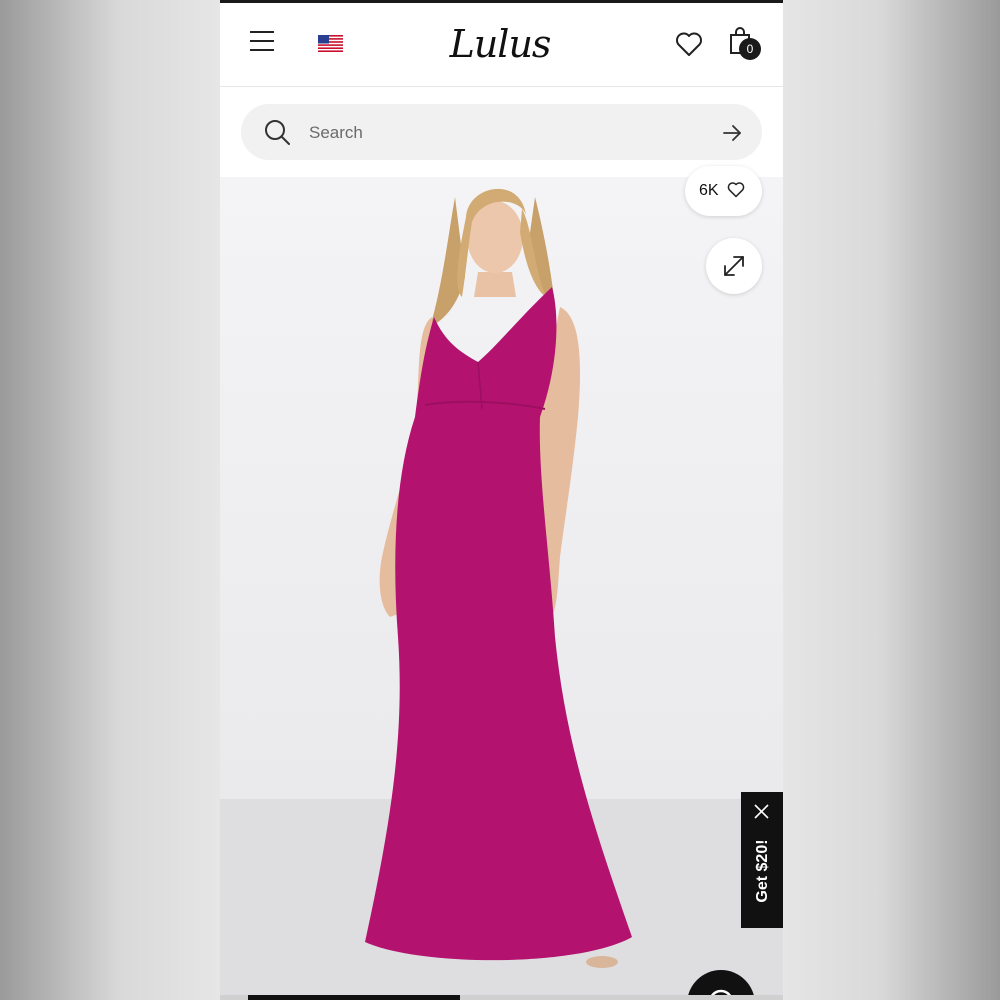  I want to click on close-icon, so click(761, 811).